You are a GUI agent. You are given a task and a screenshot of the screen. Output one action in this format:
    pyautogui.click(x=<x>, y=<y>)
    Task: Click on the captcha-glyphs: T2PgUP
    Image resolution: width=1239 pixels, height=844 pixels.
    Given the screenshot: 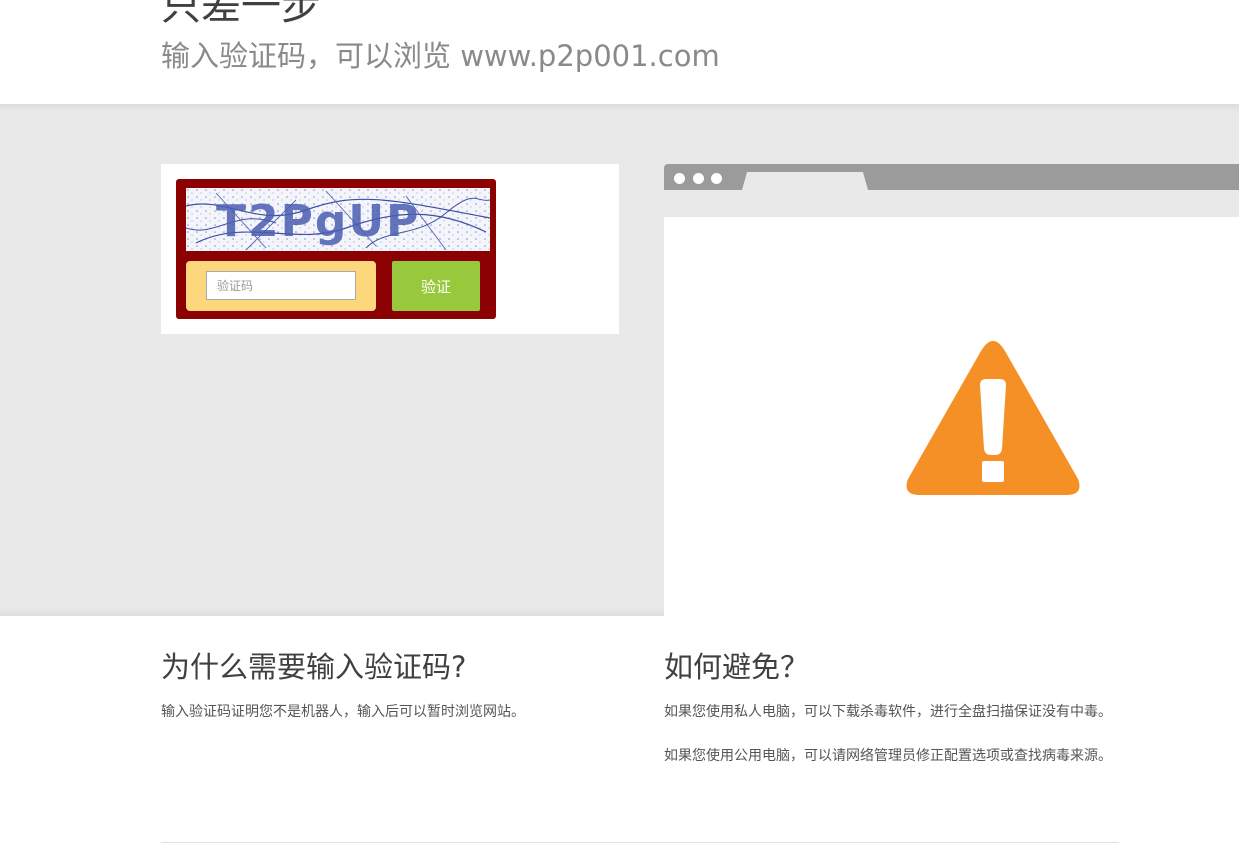 What is the action you would take?
    pyautogui.click(x=318, y=221)
    